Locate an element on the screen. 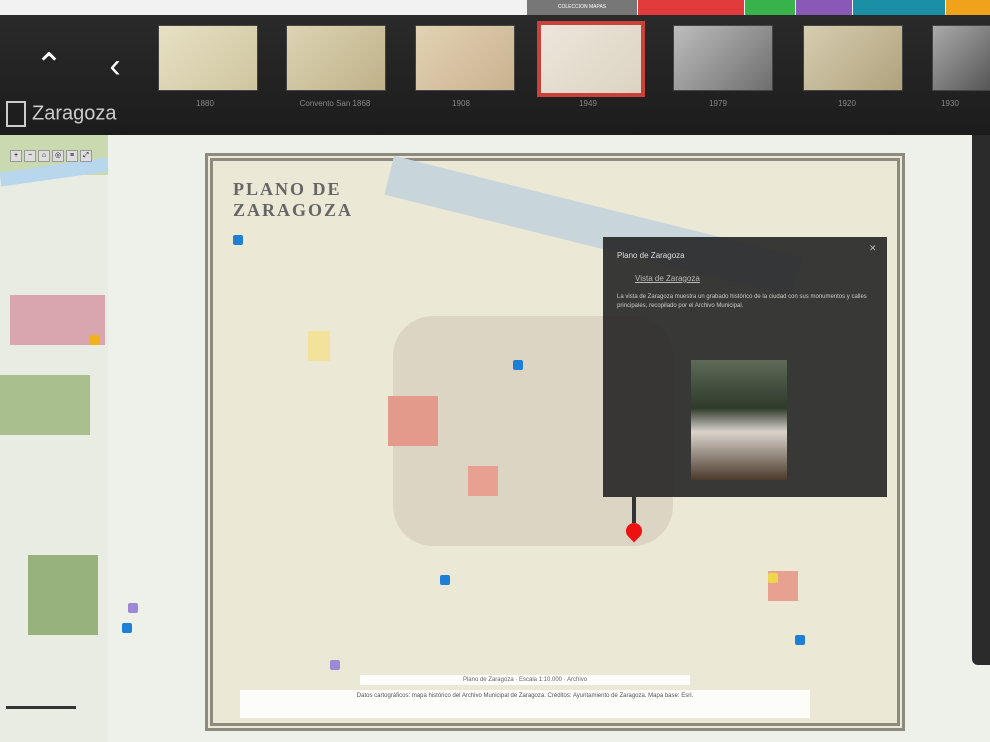 This screenshot has width=990, height=742. thumbnail-label: 1880 is located at coordinates (205, 103).